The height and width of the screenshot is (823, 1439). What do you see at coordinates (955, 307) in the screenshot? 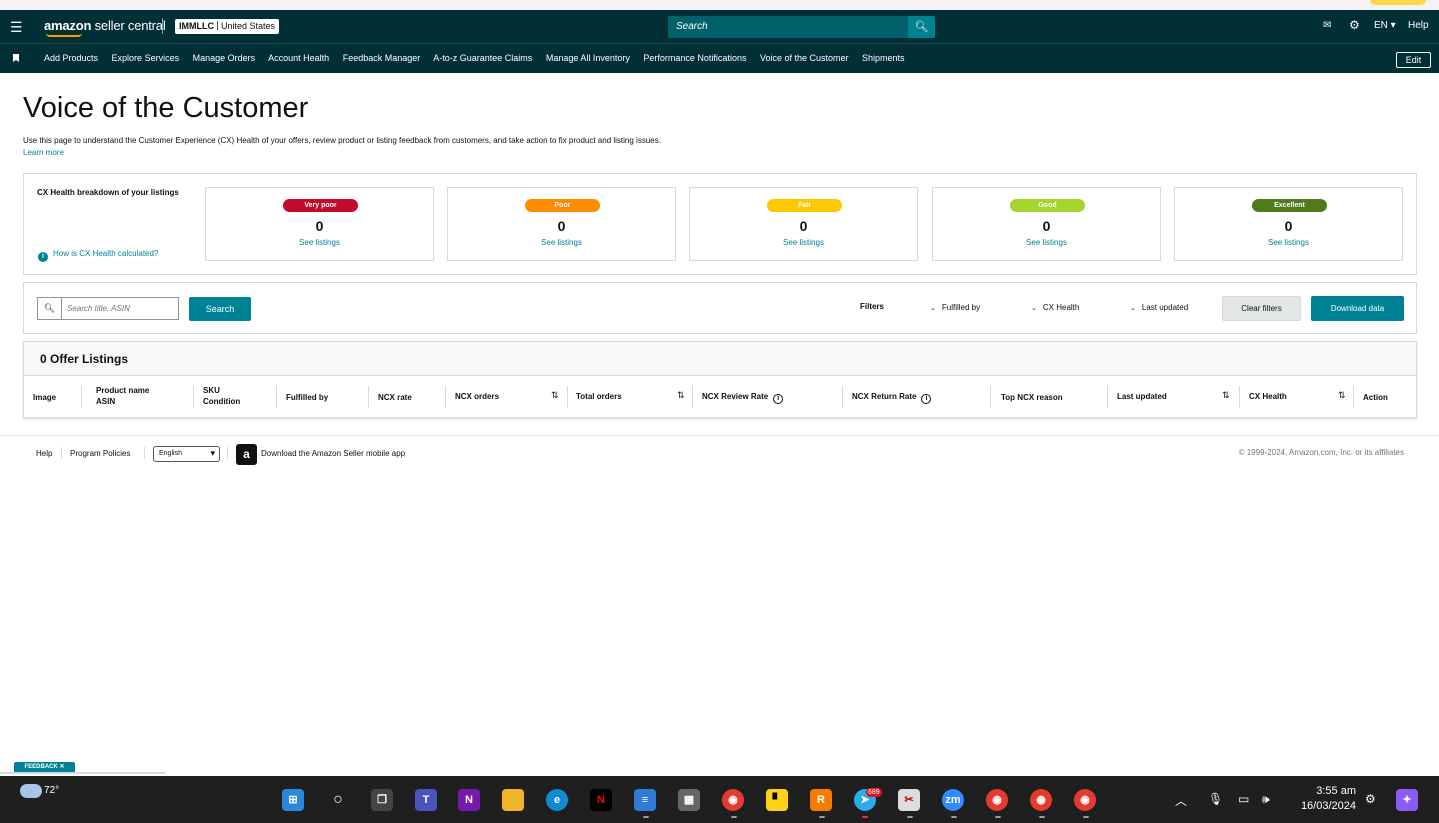
I see `fulfilled-by-filter: ⌄ Fulfilled by` at bounding box center [955, 307].